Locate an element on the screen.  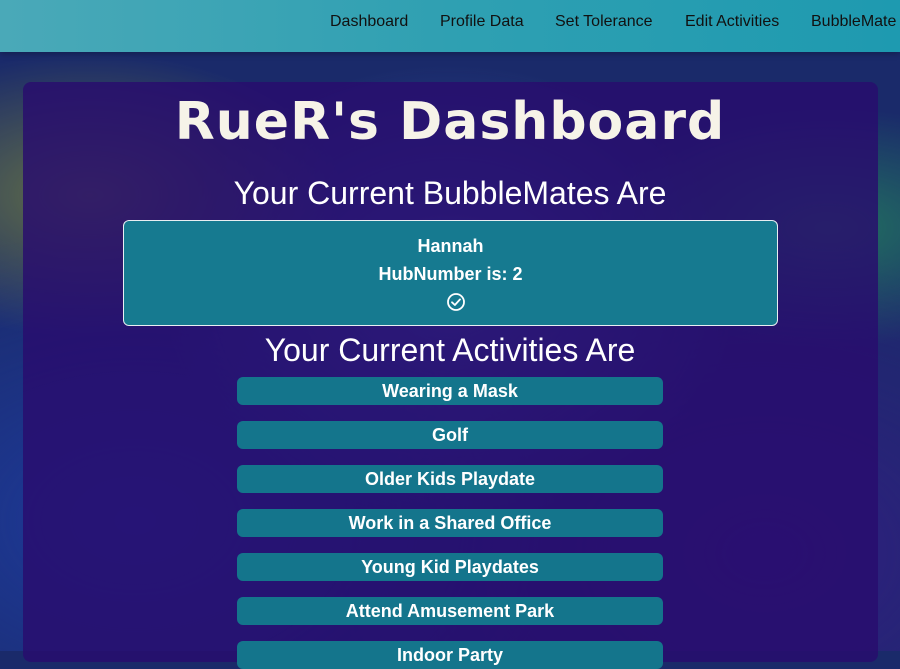
nav-dashboard: Dashboard is located at coordinates (369, 22).